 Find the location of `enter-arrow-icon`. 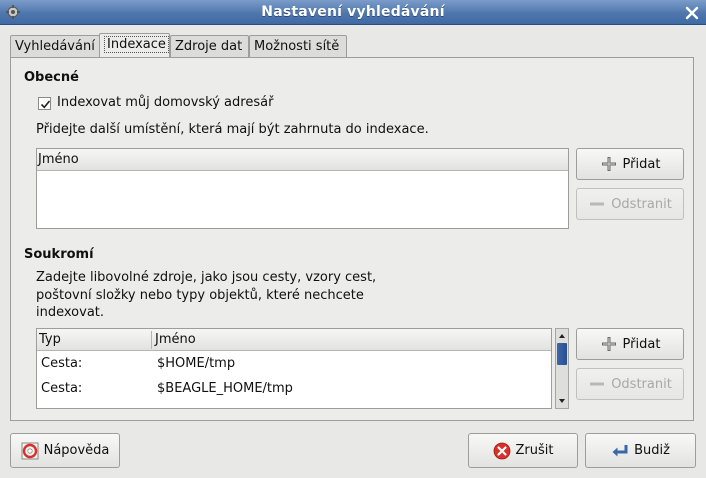

enter-arrow-icon is located at coordinates (620, 450).